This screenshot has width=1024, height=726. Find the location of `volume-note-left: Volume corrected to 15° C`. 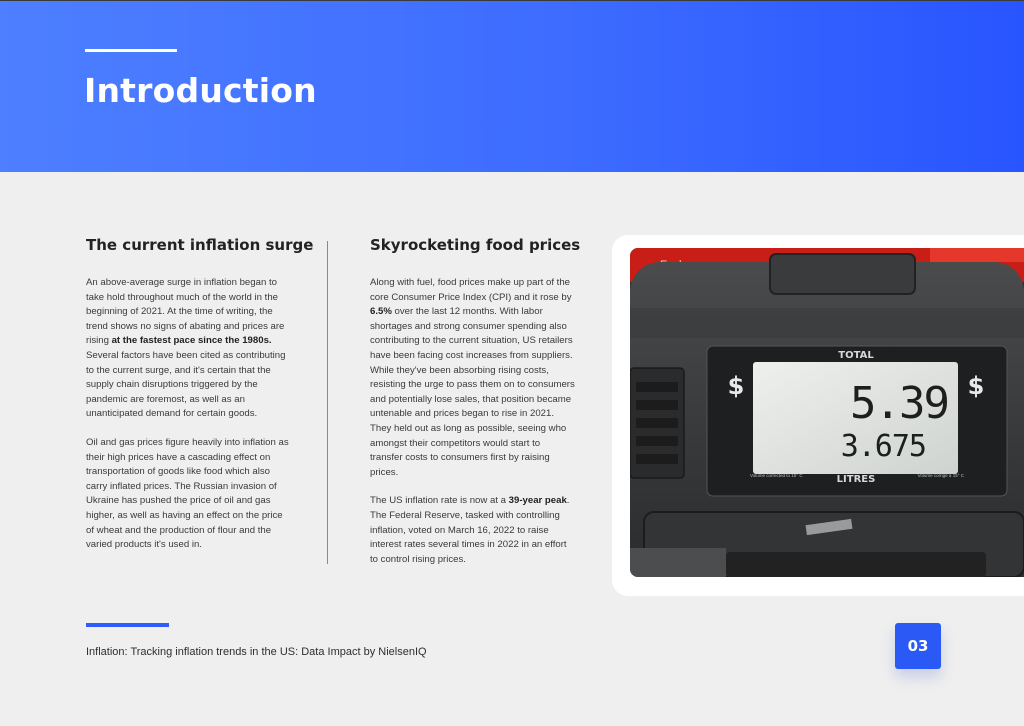

volume-note-left: Volume corrected to 15° C is located at coordinates (776, 475).